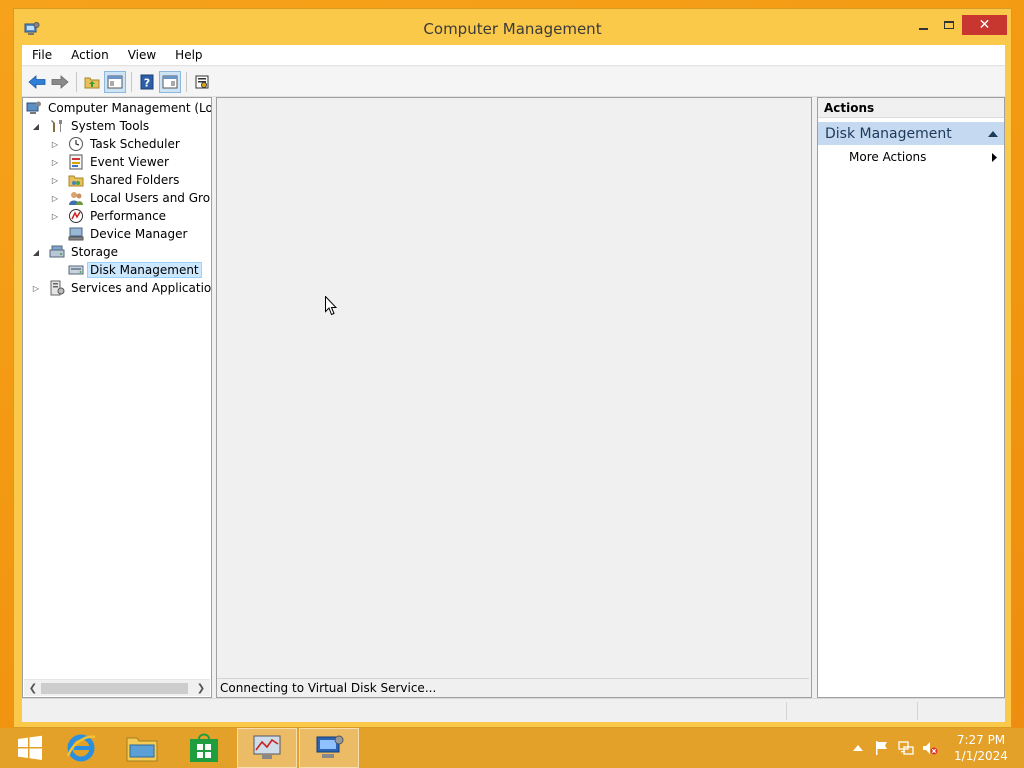  I want to click on close-button: ✕, so click(984, 25).